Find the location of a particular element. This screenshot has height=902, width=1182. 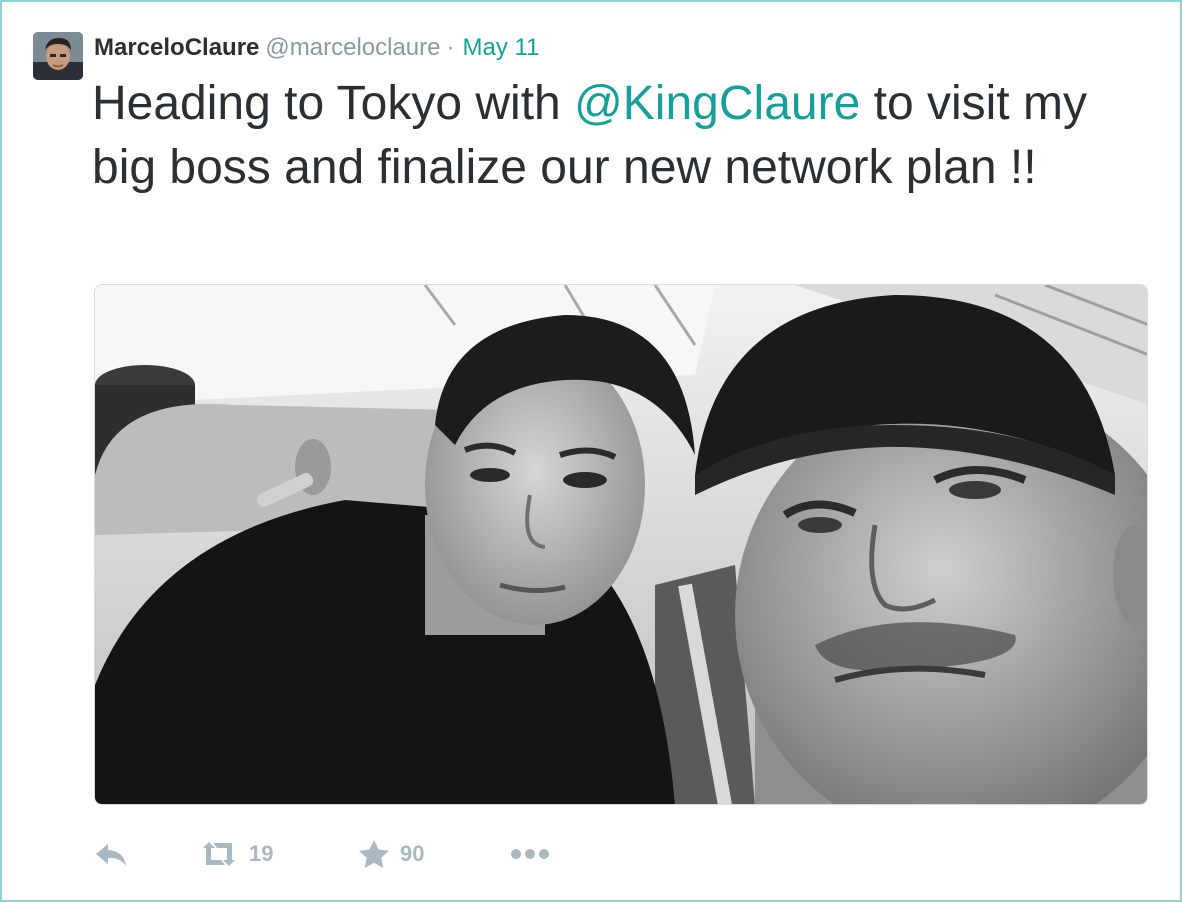

avatar is located at coordinates (58, 56).